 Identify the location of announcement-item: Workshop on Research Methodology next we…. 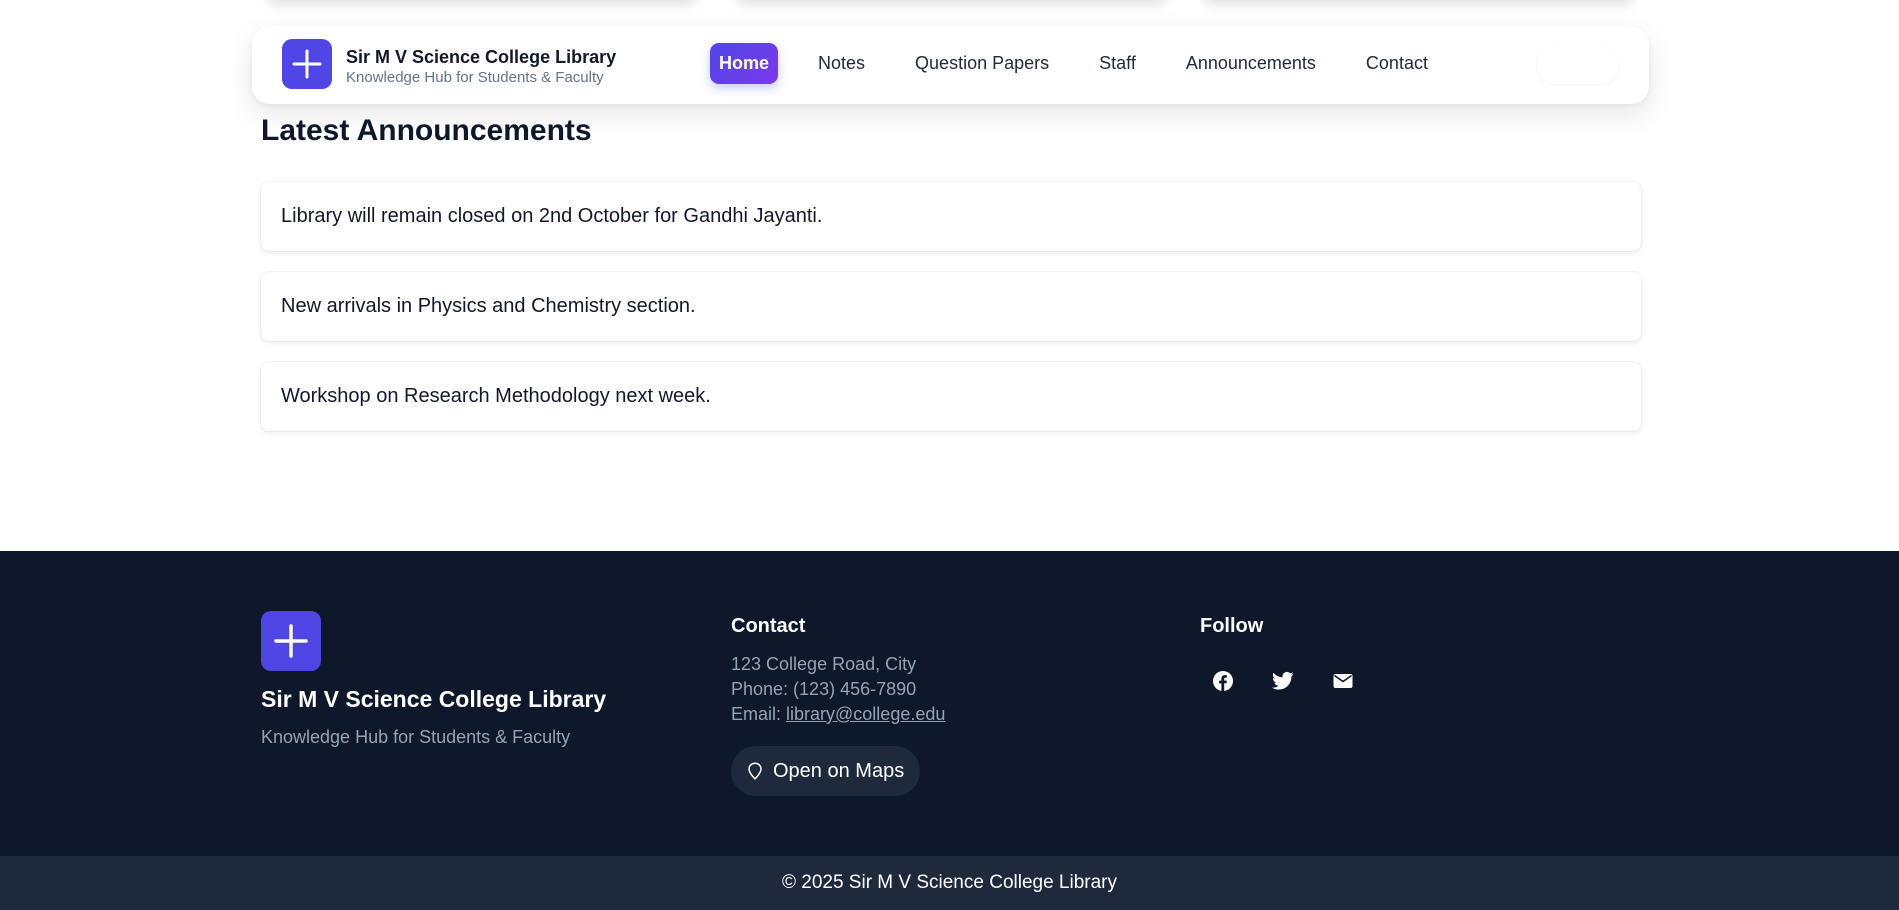
(951, 396).